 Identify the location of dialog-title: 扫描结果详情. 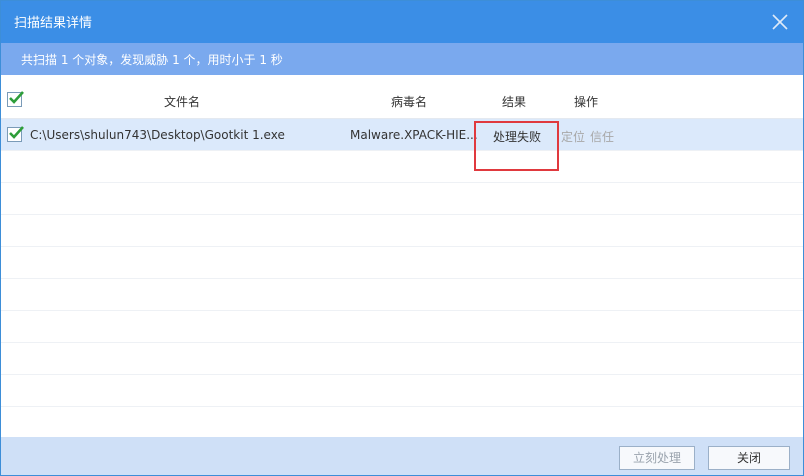
(53, 23).